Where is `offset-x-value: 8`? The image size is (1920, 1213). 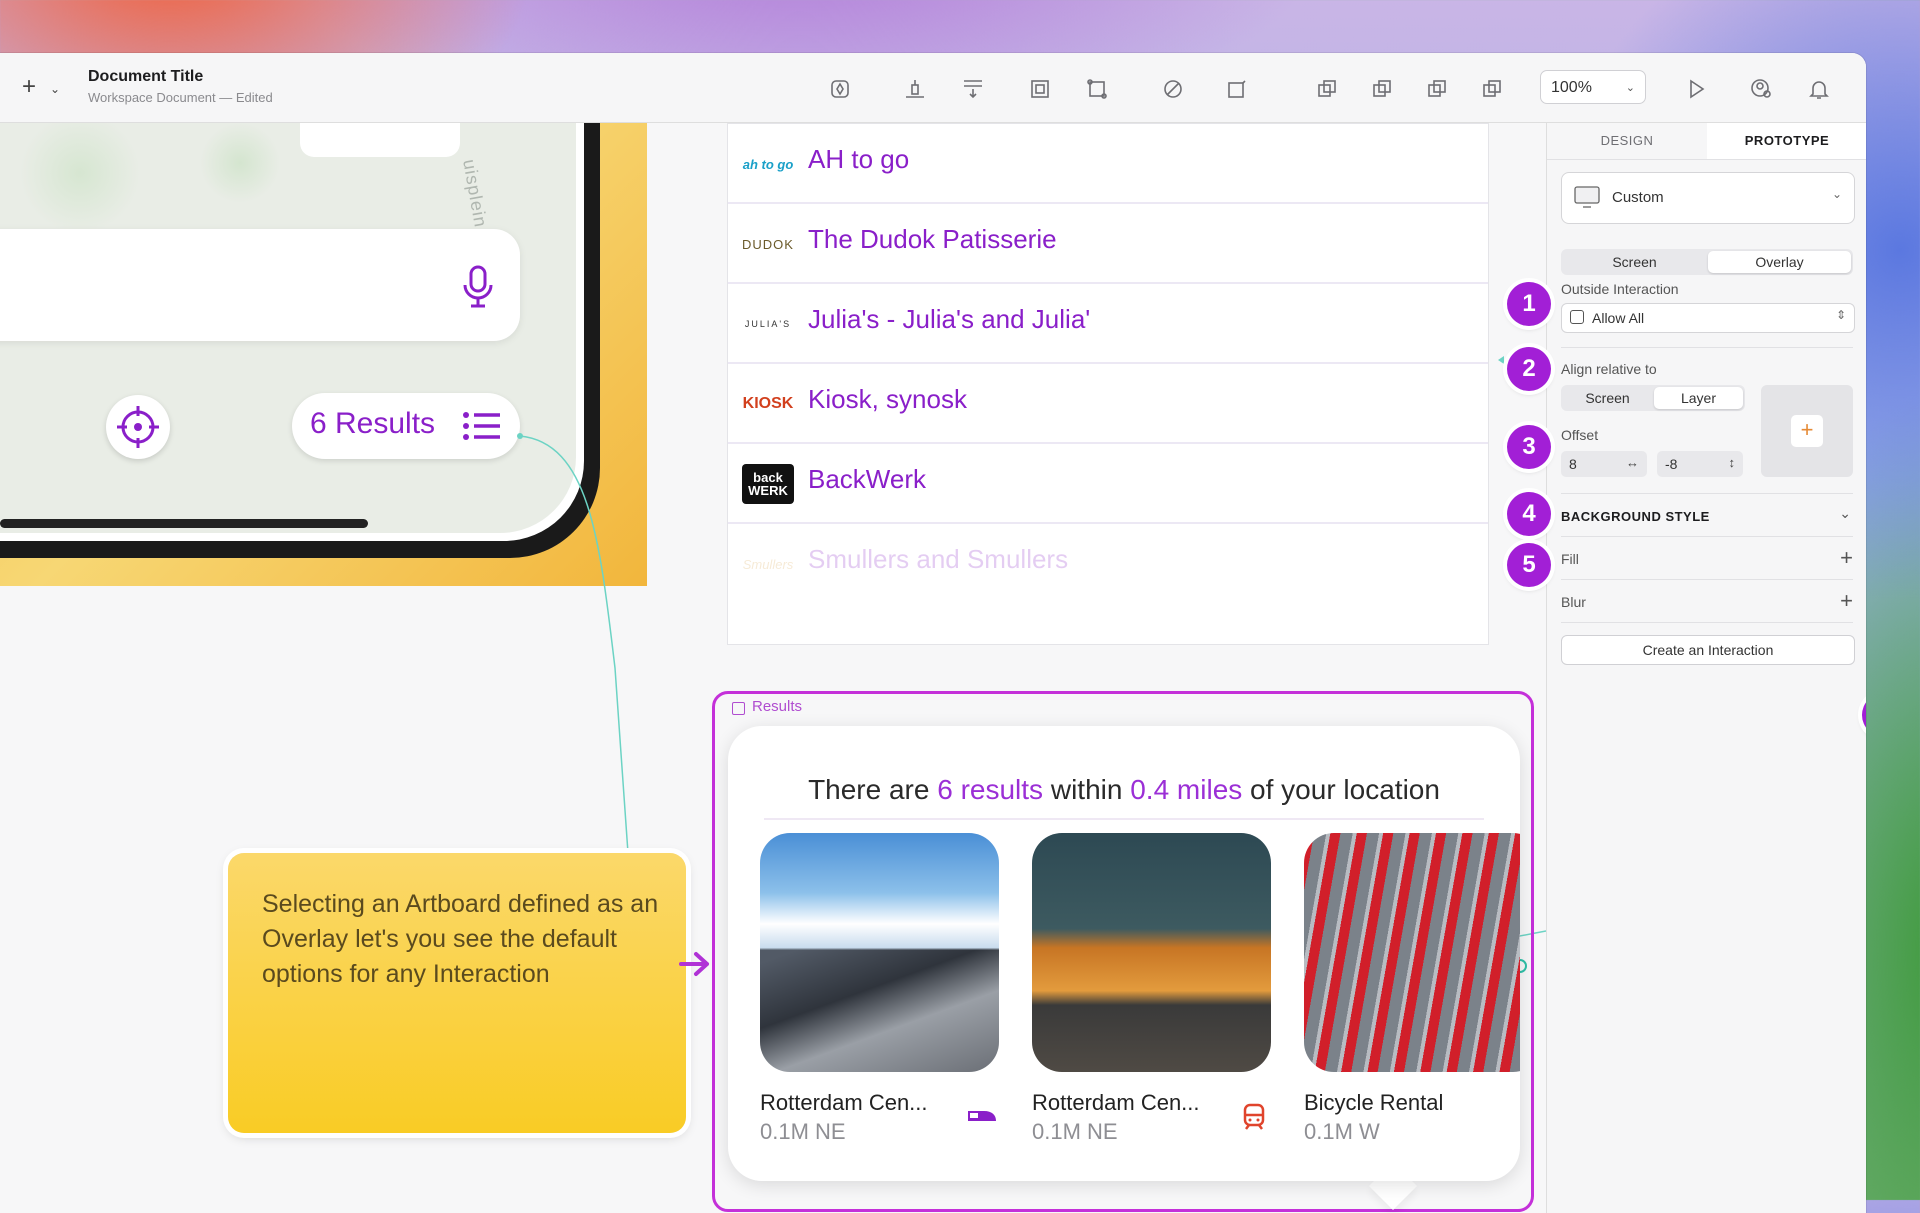
offset-x-value: 8 is located at coordinates (1573, 464).